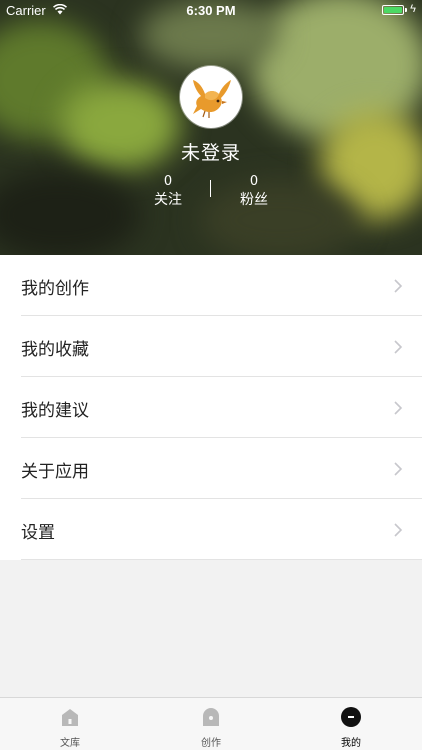  Describe the element at coordinates (55, 289) in the screenshot. I see `menu-item-label: 我的创作` at that location.